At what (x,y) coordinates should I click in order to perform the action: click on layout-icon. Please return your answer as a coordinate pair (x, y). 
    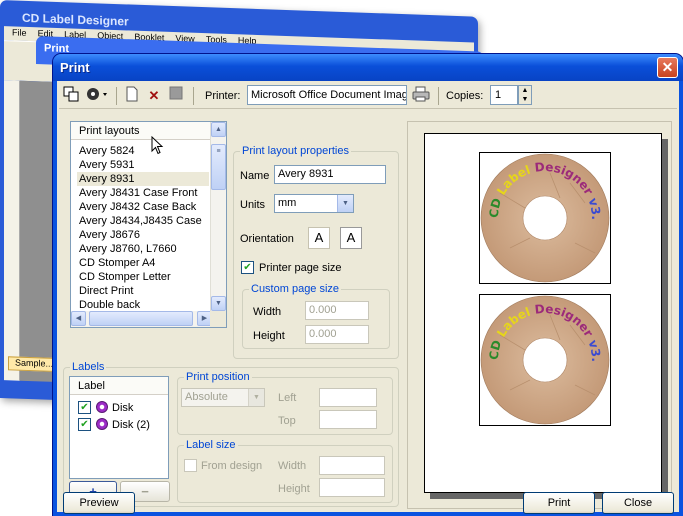
    Looking at the image, I should click on (71, 96).